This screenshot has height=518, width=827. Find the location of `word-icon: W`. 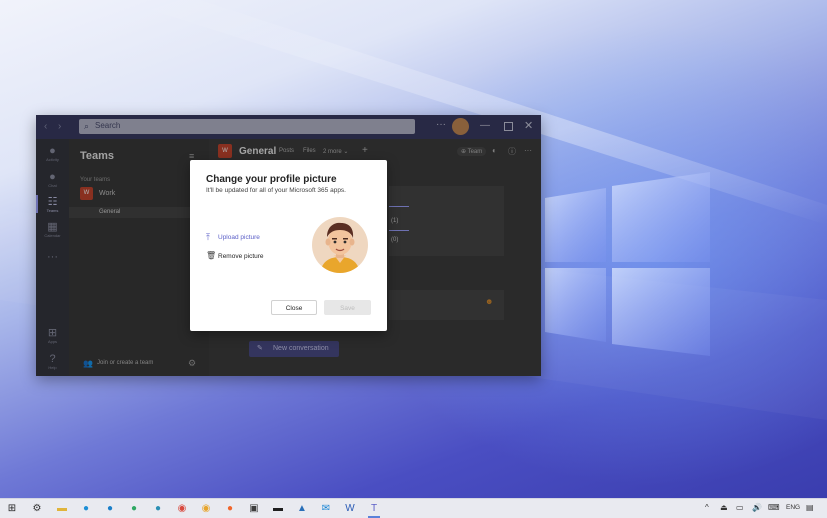

word-icon: W is located at coordinates (350, 509).